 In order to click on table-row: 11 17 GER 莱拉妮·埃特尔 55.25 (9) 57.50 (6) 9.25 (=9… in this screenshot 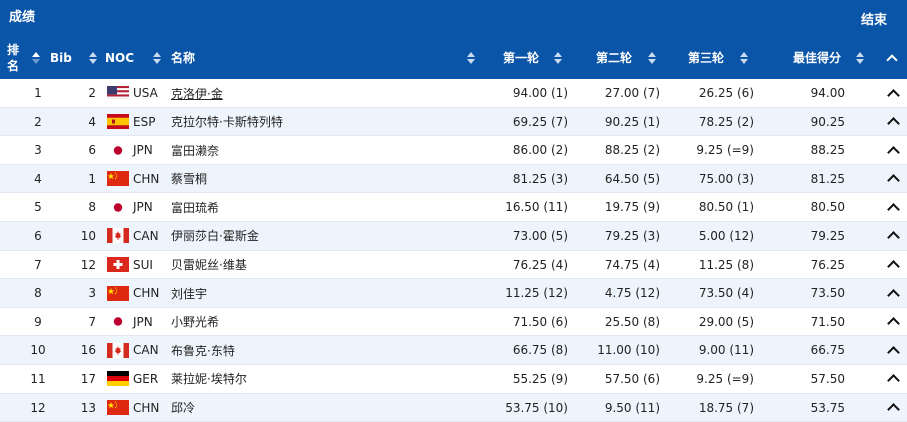, I will do `click(453, 379)`.